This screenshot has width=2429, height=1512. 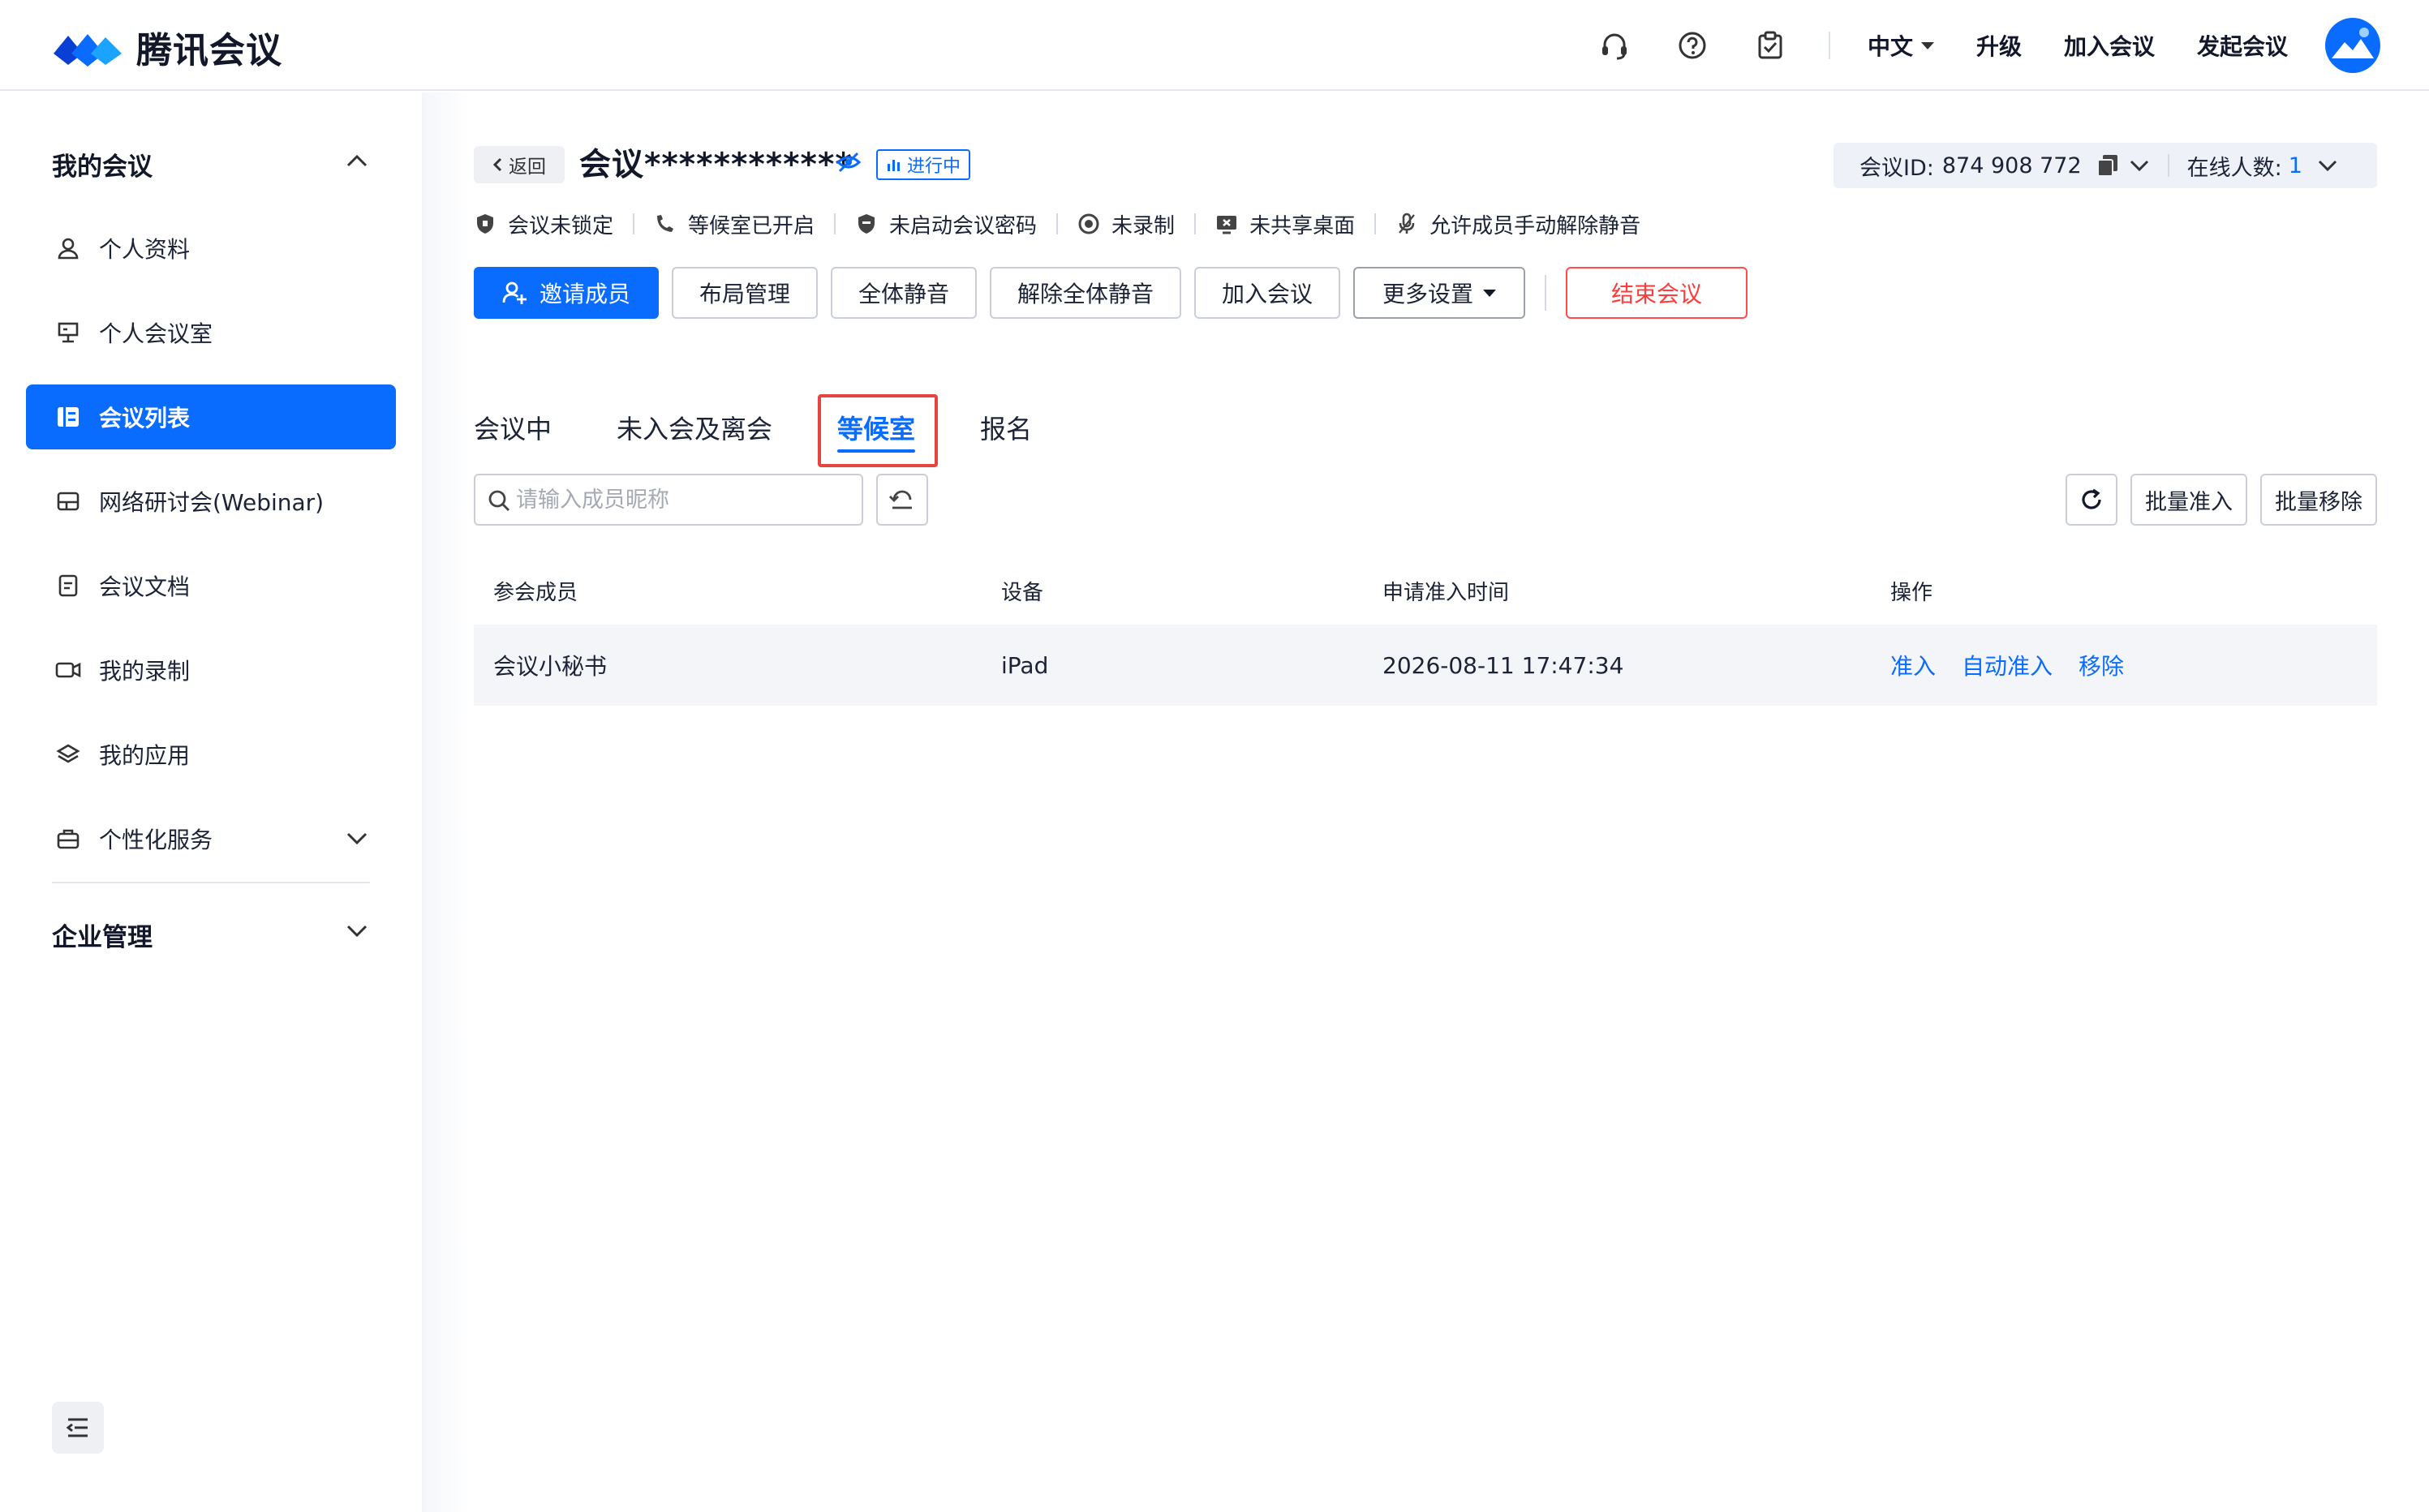 I want to click on search-input, so click(x=678, y=500).